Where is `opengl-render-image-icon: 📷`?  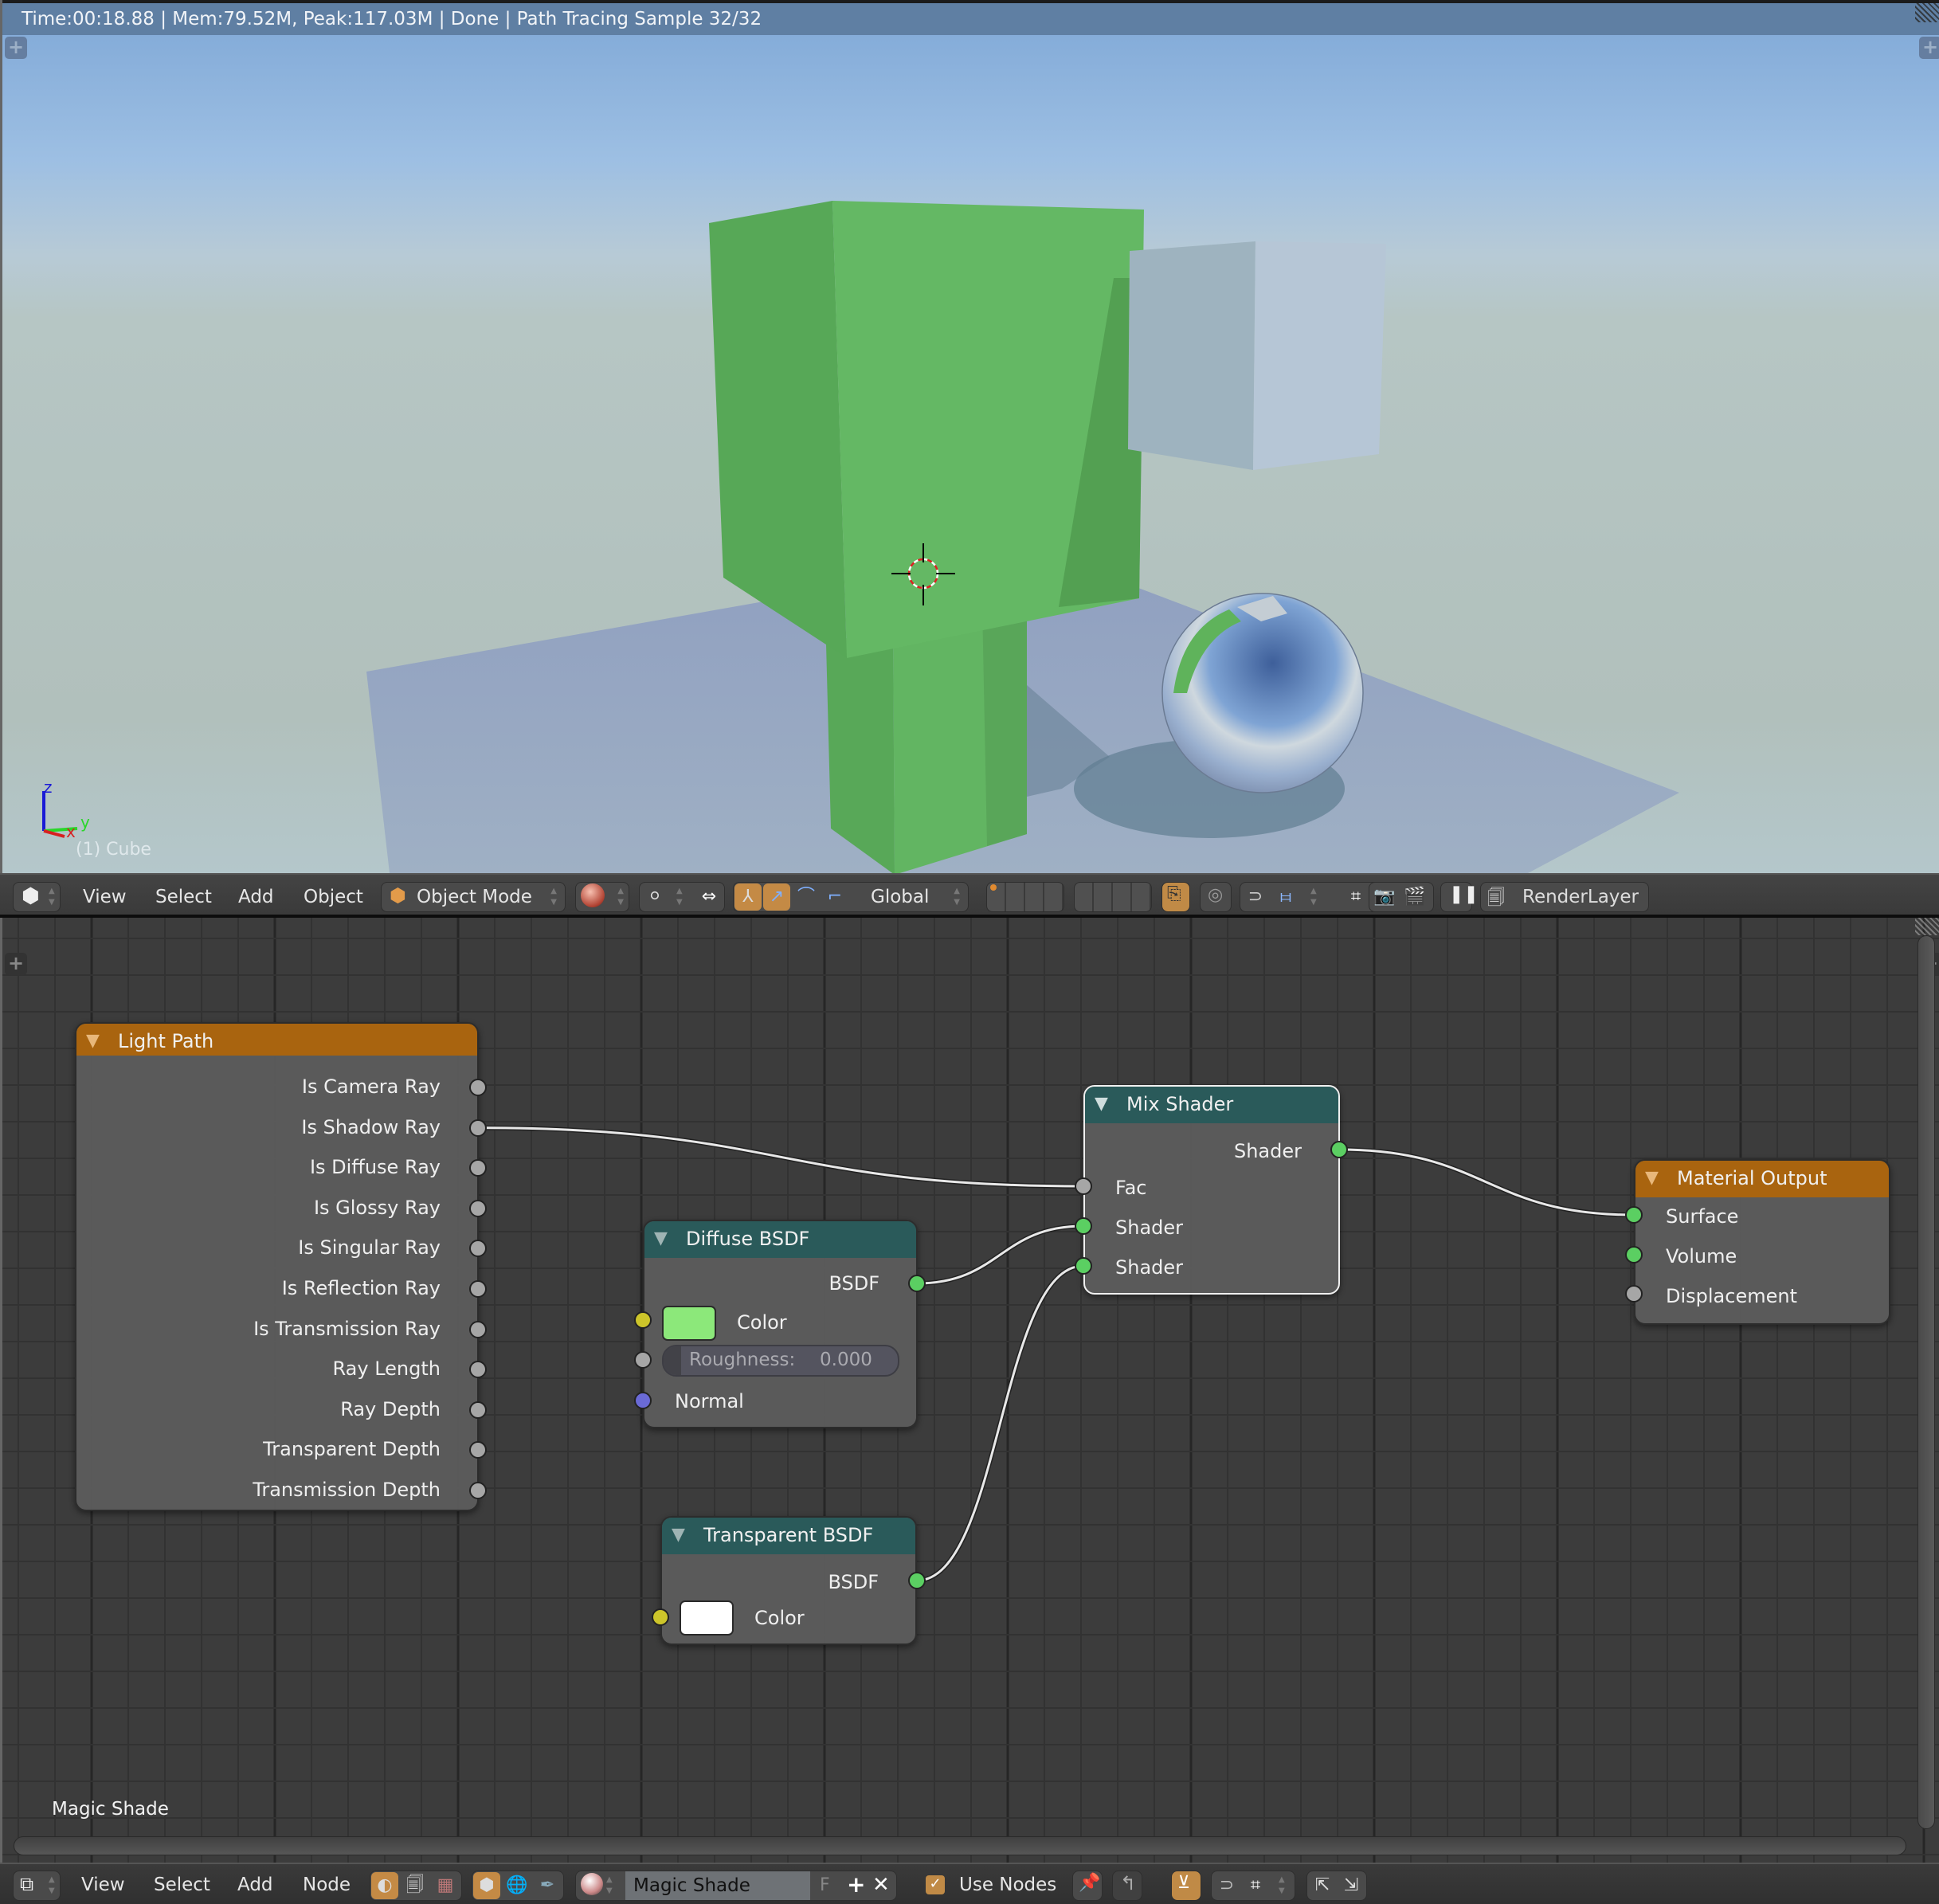 opengl-render-image-icon: 📷 is located at coordinates (1384, 897).